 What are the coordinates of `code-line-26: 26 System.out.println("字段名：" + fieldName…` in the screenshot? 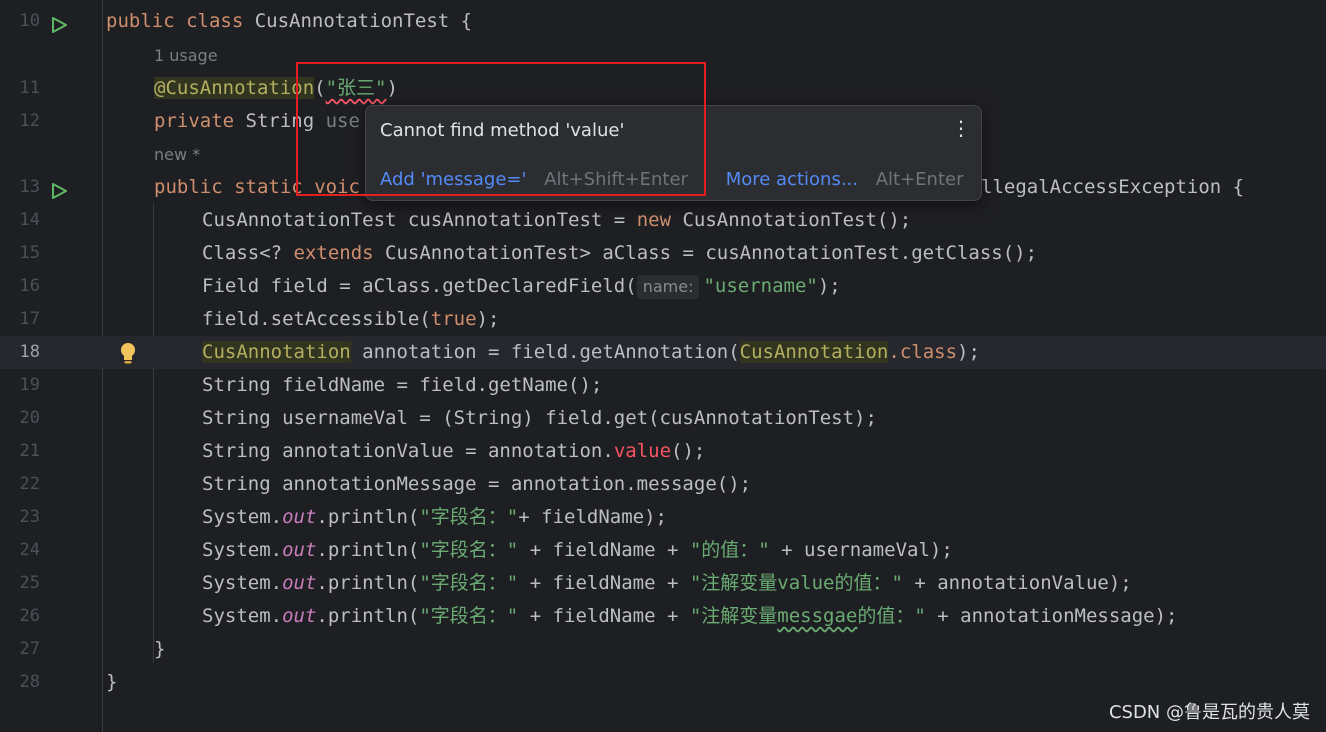 It's located at (663, 616).